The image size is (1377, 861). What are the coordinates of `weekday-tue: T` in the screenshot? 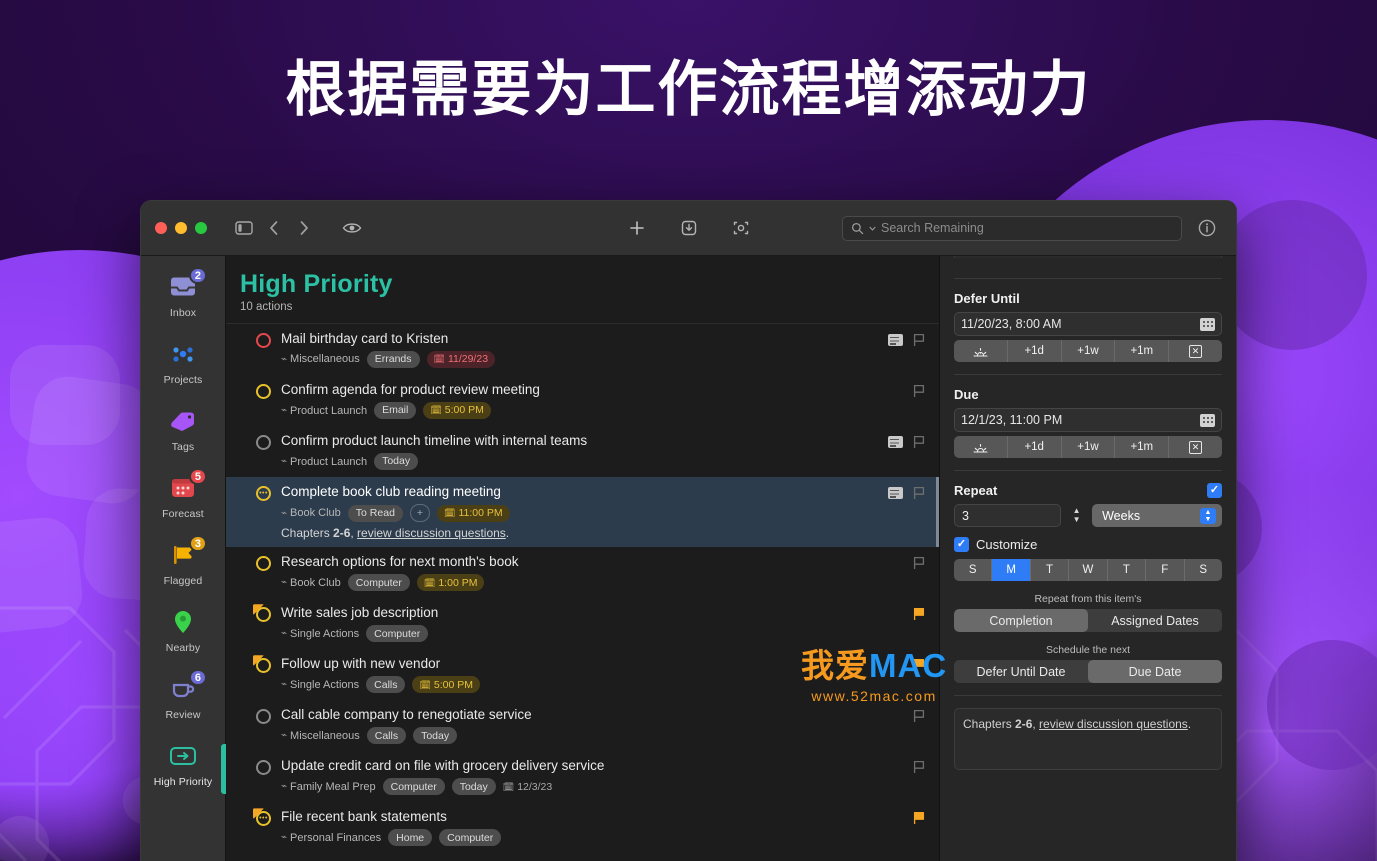 It's located at (1050, 570).